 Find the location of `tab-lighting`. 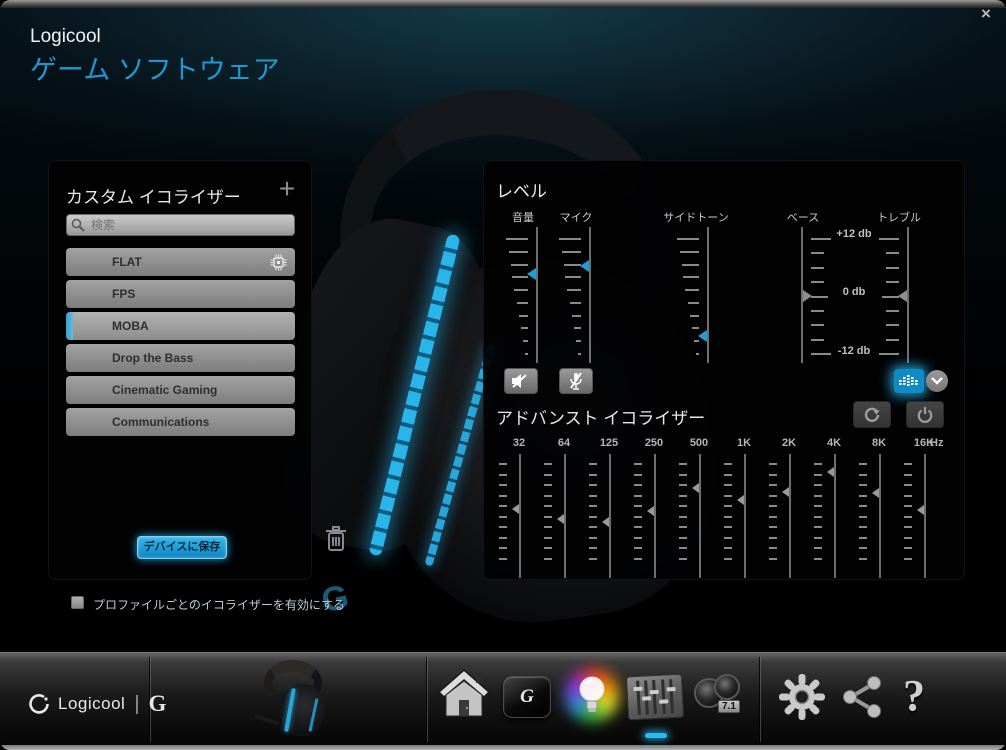

tab-lighting is located at coordinates (592, 695).